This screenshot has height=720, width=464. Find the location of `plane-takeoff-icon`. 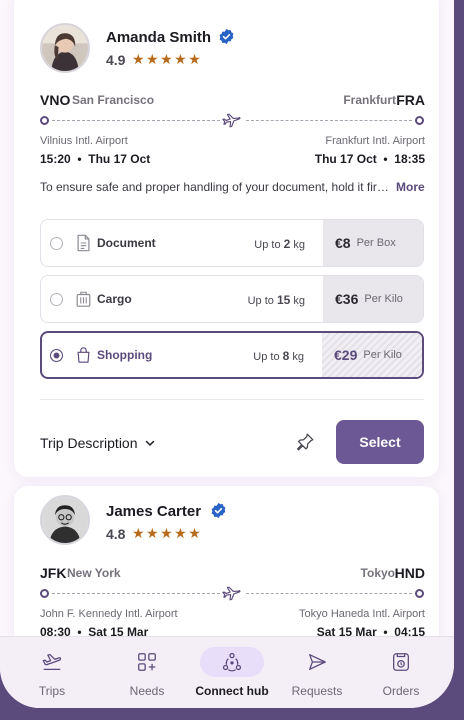

plane-takeoff-icon is located at coordinates (52, 661).